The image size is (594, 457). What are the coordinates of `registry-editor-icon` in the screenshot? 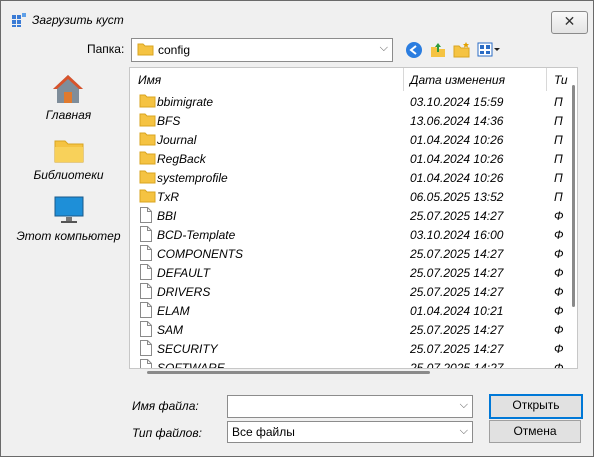 It's located at (19, 20).